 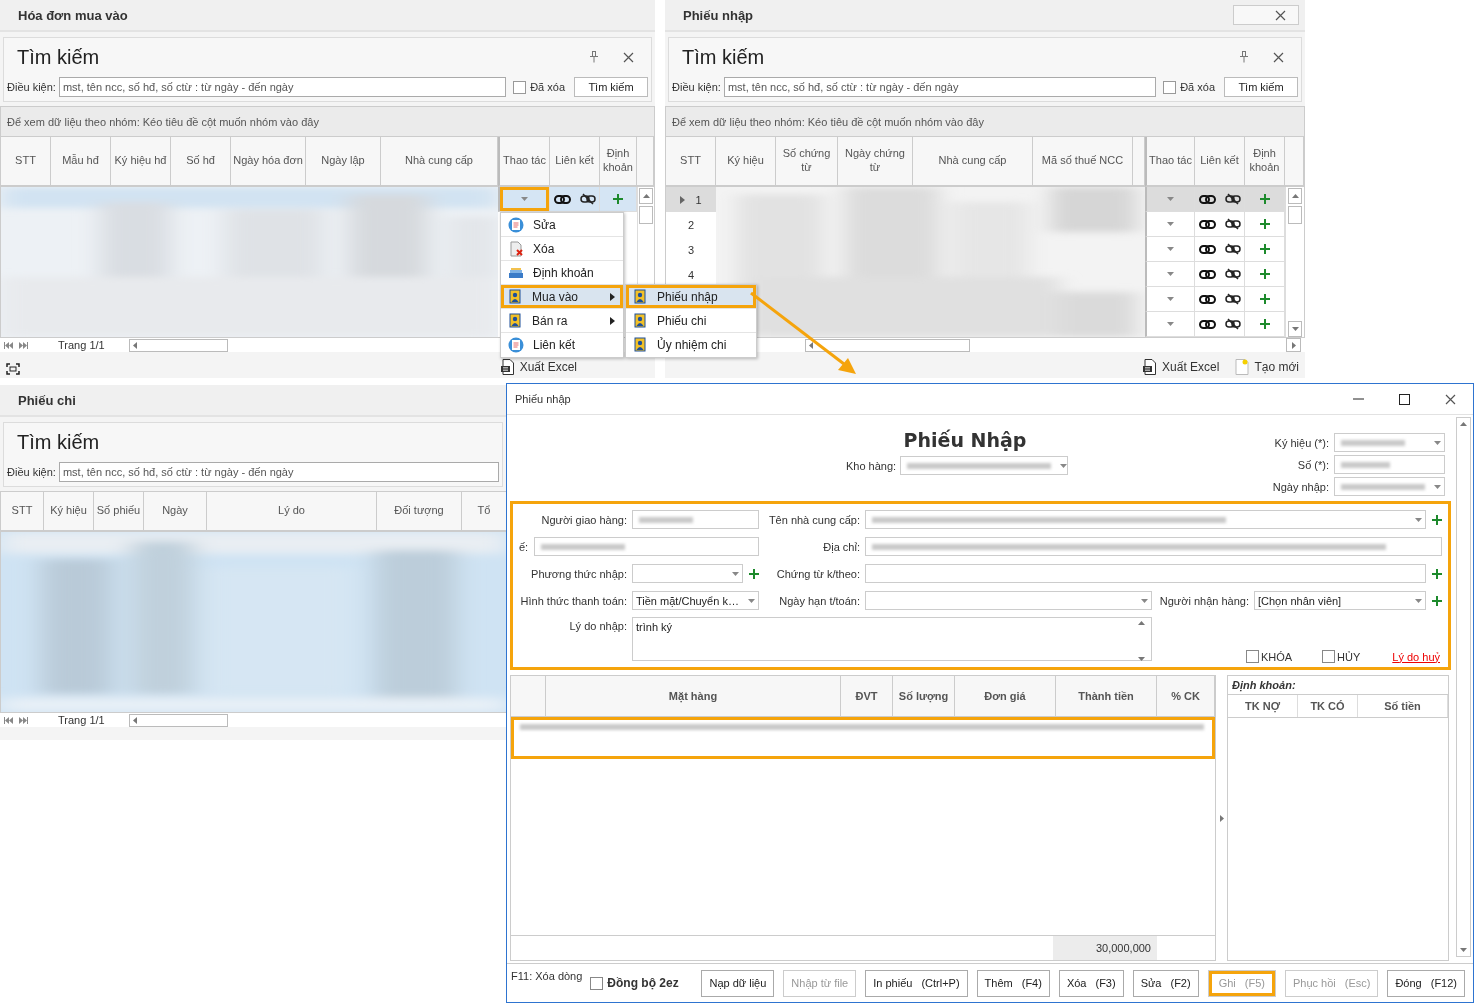 What do you see at coordinates (13, 369) in the screenshot?
I see `fit-screen-icon` at bounding box center [13, 369].